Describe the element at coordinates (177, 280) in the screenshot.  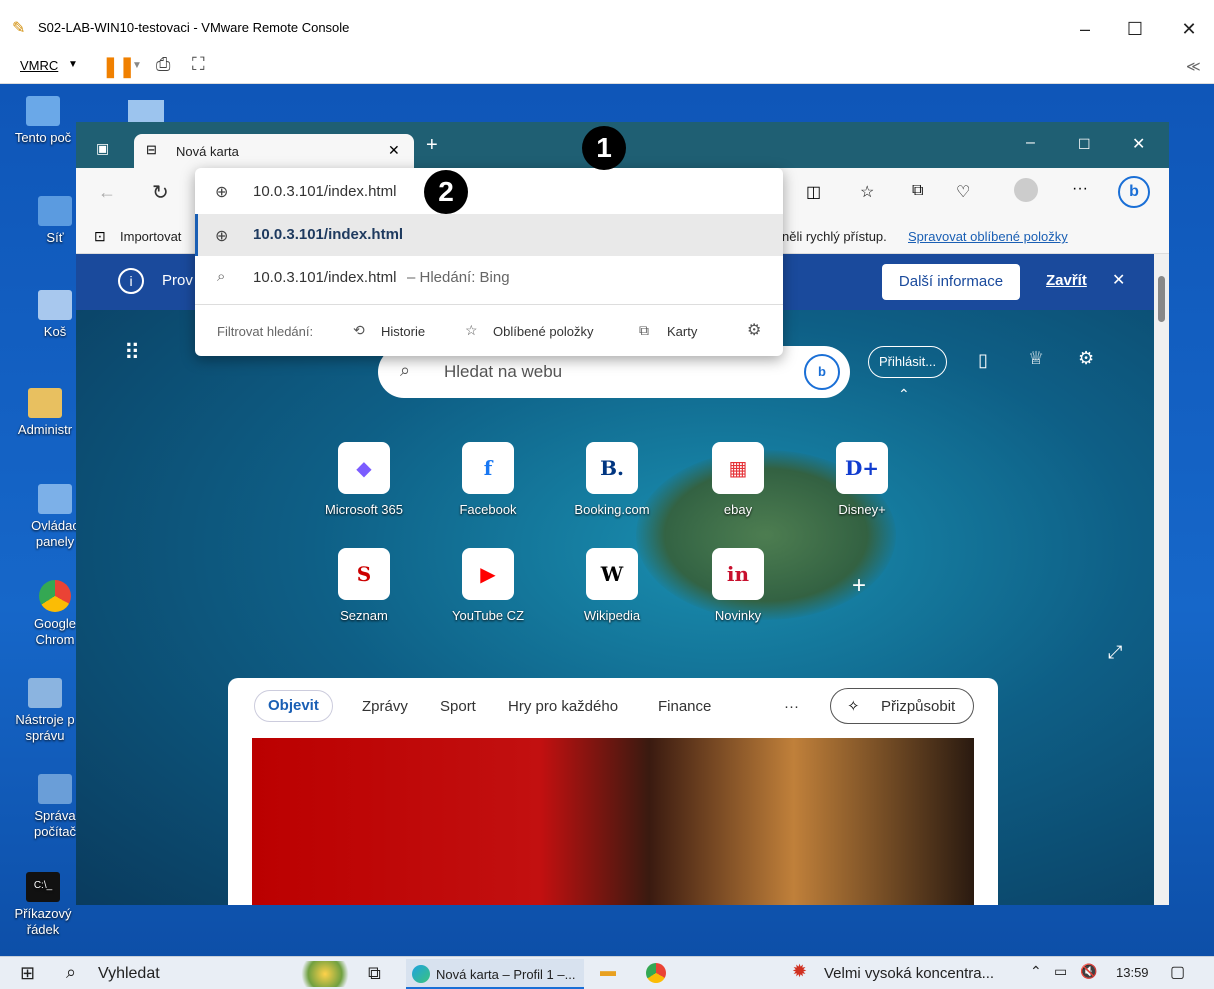
I see `info-banner-text: Prov` at that location.